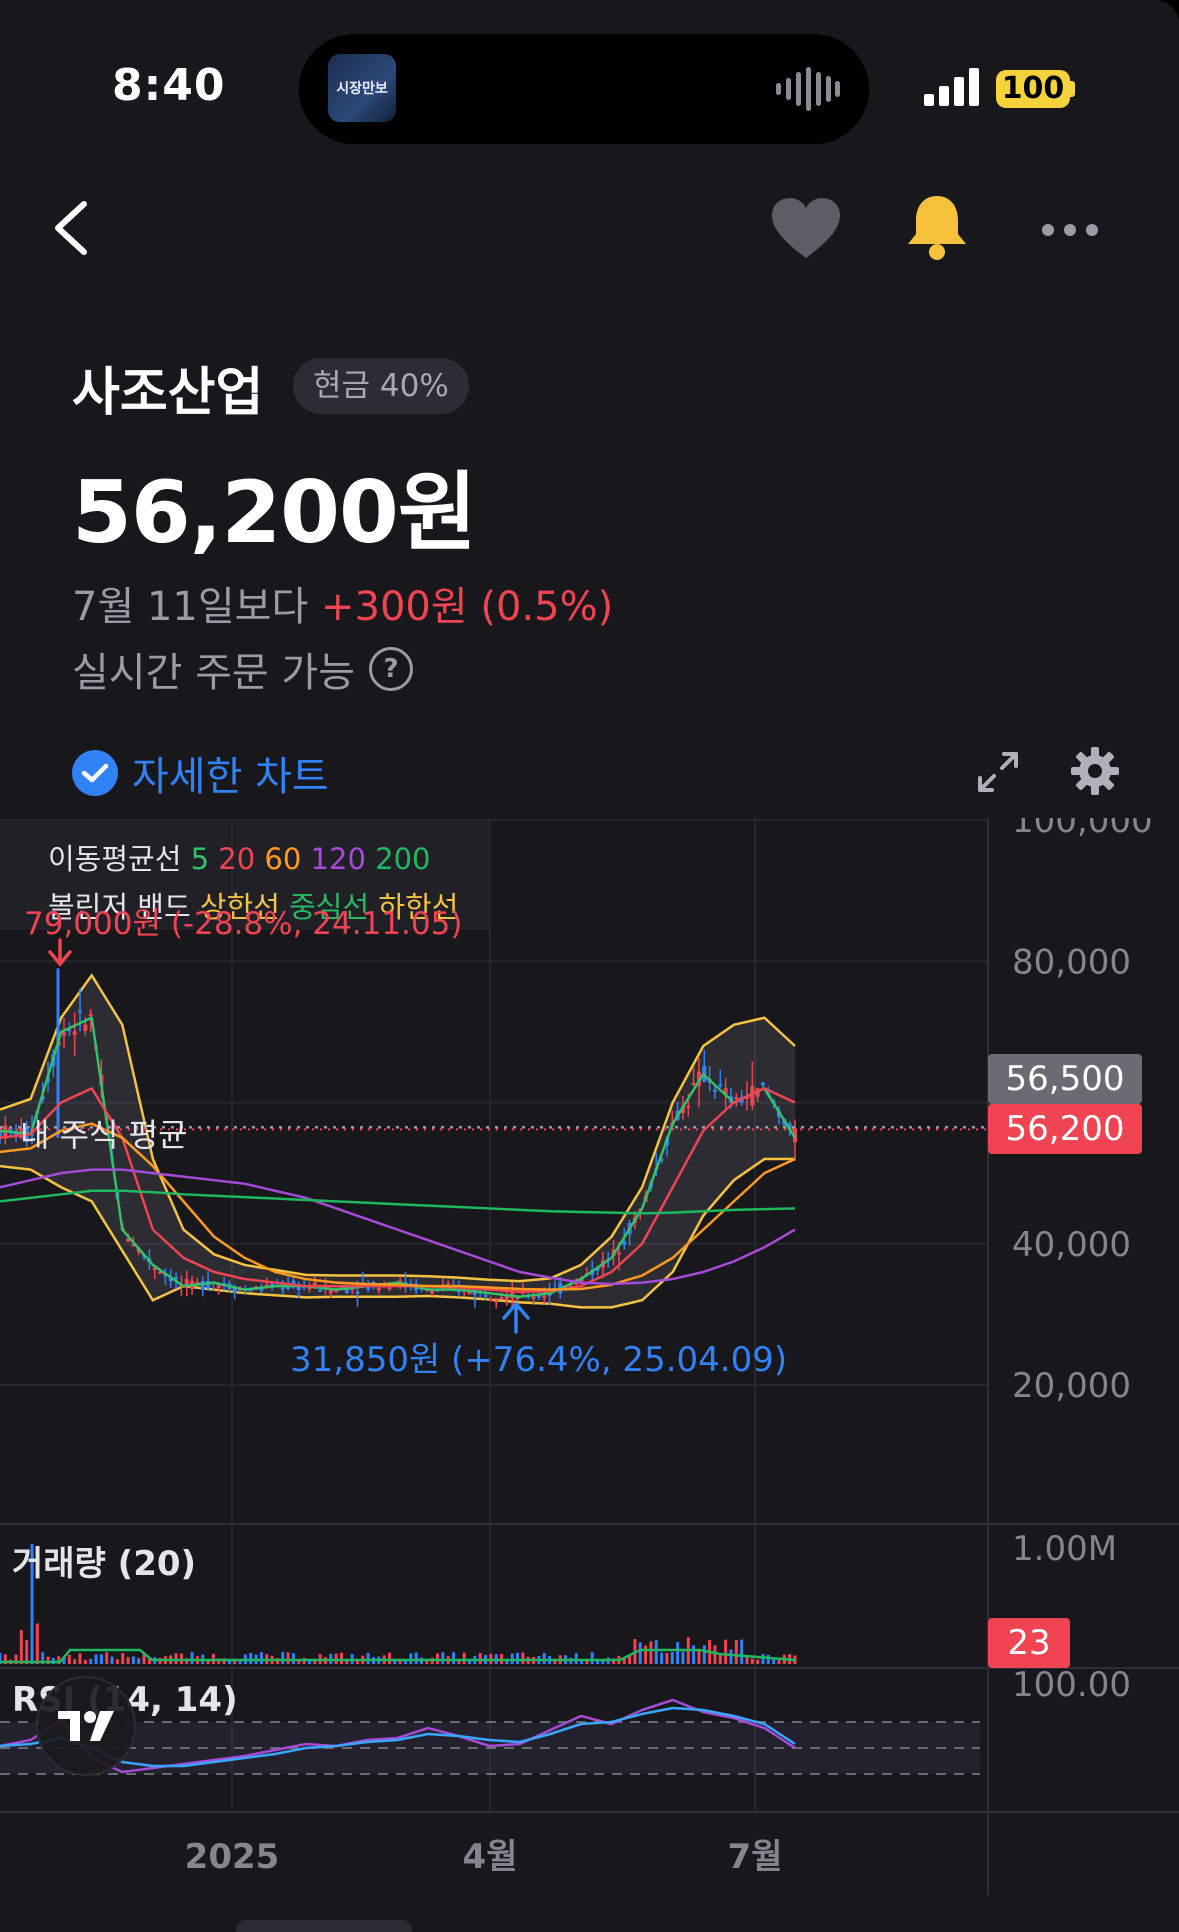 Image resolution: width=1179 pixels, height=1932 pixels. Describe the element at coordinates (1064, 1549) in the screenshot. I see `volume-axis-label: 1.00M` at that location.